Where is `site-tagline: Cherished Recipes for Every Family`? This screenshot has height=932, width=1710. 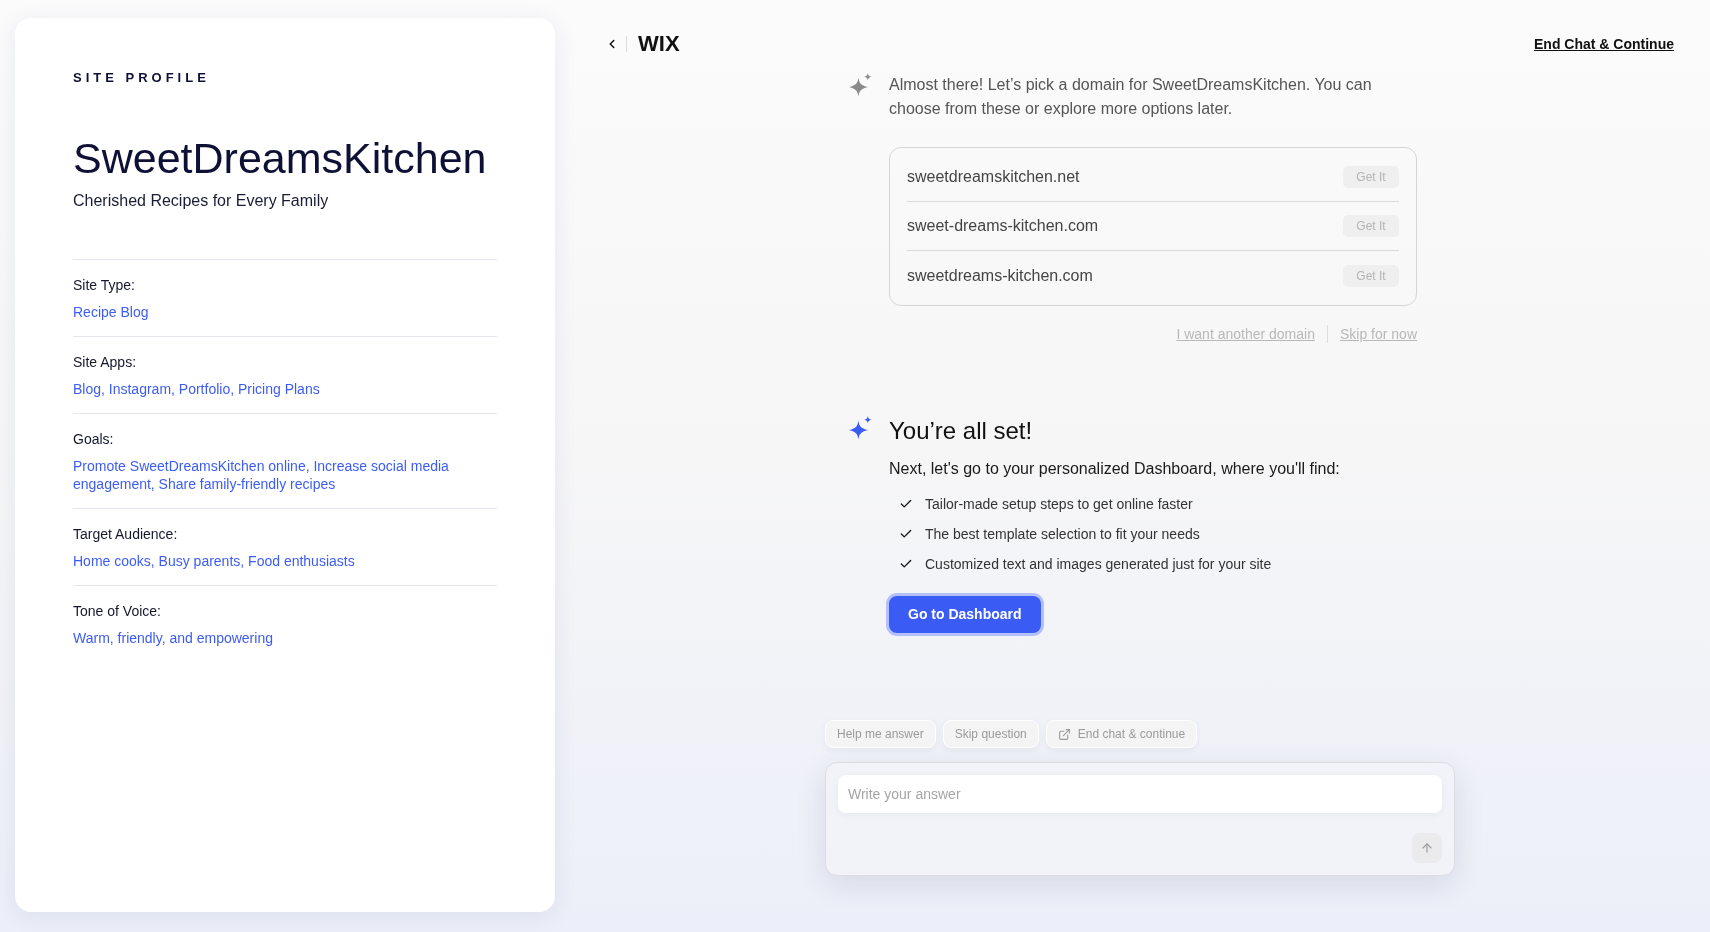 site-tagline: Cherished Recipes for Every Family is located at coordinates (201, 201).